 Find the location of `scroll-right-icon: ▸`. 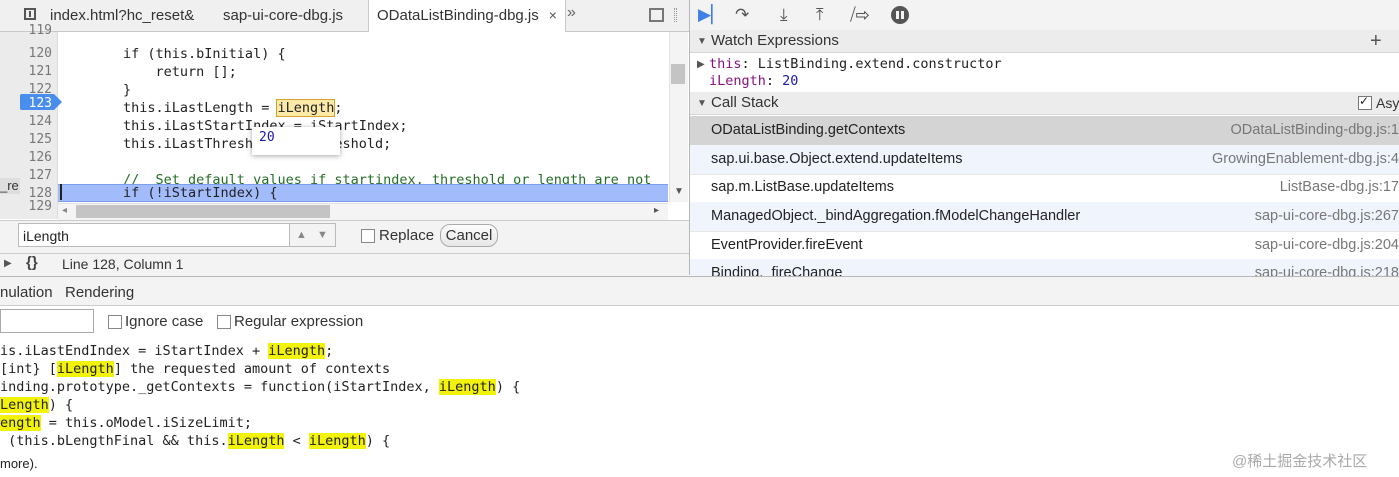

scroll-right-icon: ▸ is located at coordinates (656, 210).